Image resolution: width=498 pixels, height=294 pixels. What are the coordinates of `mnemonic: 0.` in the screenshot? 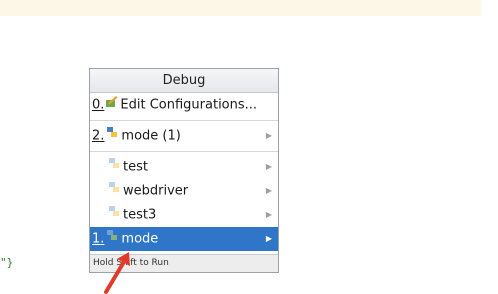 It's located at (98, 105).